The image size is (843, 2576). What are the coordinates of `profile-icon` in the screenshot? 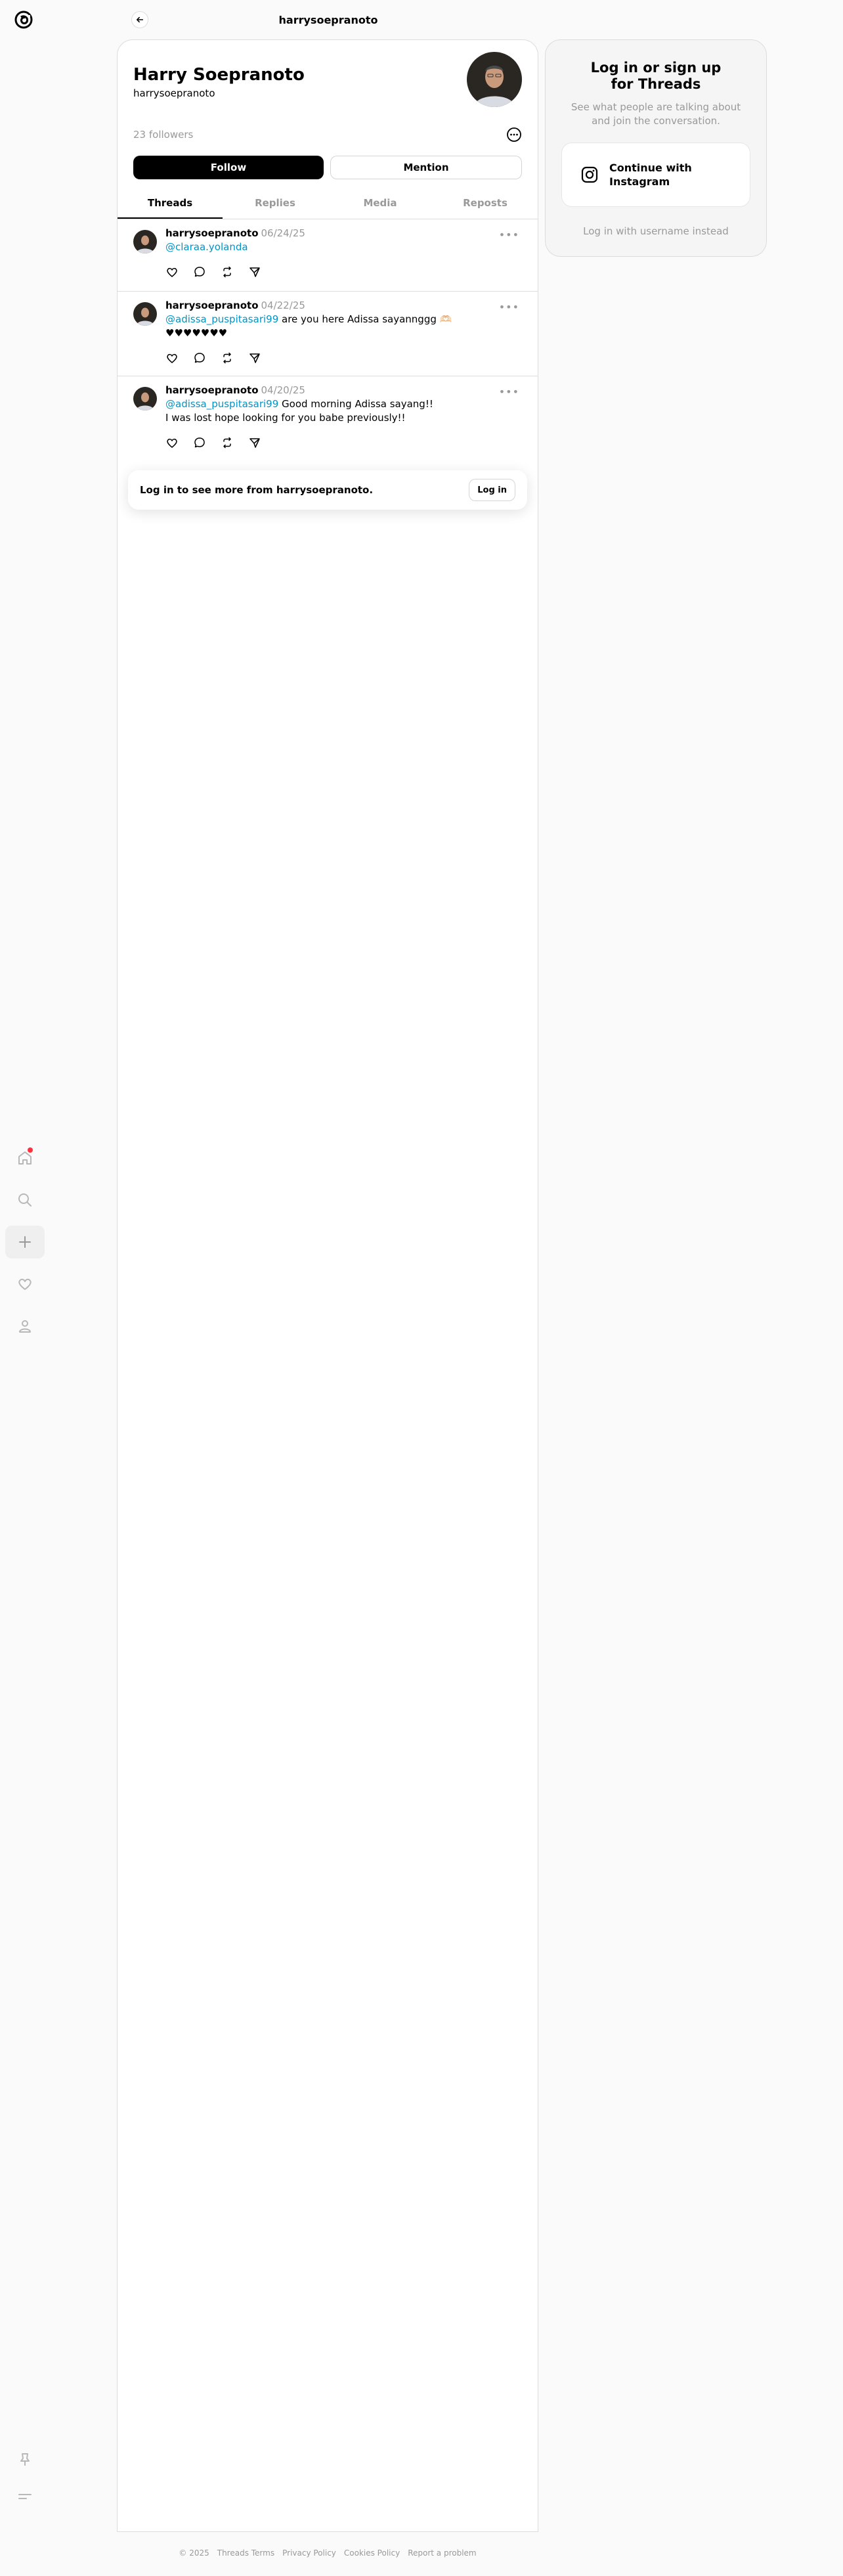 It's located at (25, 1326).